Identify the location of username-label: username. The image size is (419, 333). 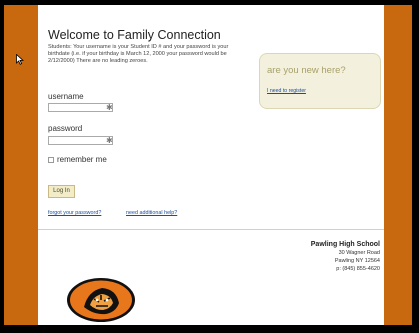
(66, 96).